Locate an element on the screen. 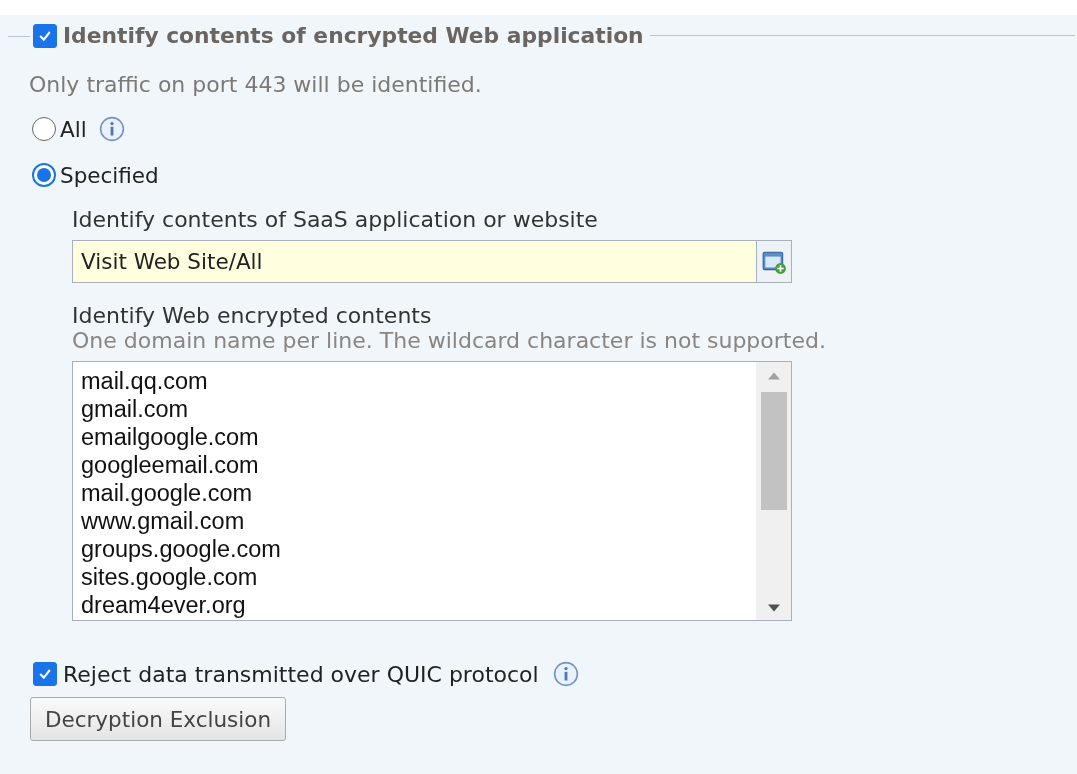  decryption-exclusion-button: Decryption Exclusion is located at coordinates (158, 719).